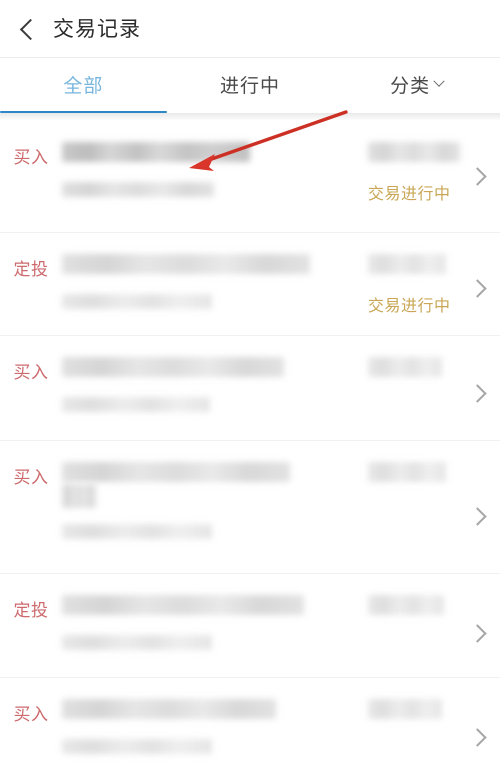 The image size is (500, 782). I want to click on tab-in-progress: 进行中, so click(250, 86).